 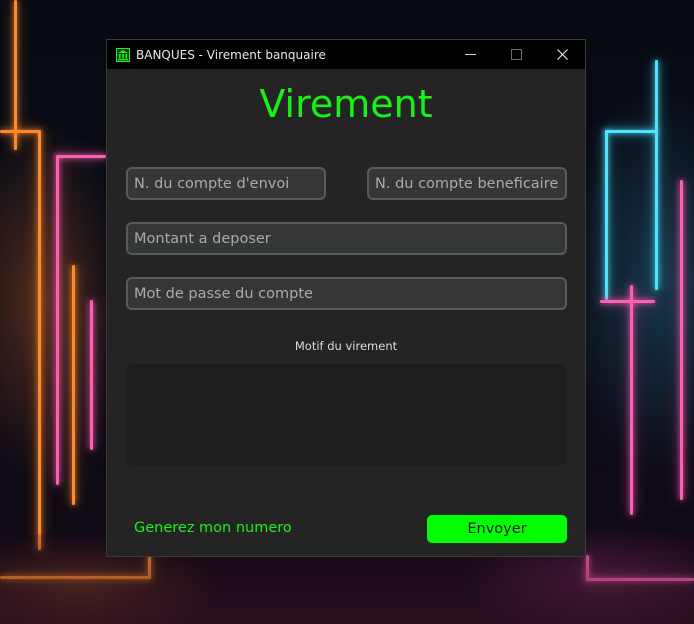 I want to click on motif-label: Motif du virement, so click(x=346, y=346).